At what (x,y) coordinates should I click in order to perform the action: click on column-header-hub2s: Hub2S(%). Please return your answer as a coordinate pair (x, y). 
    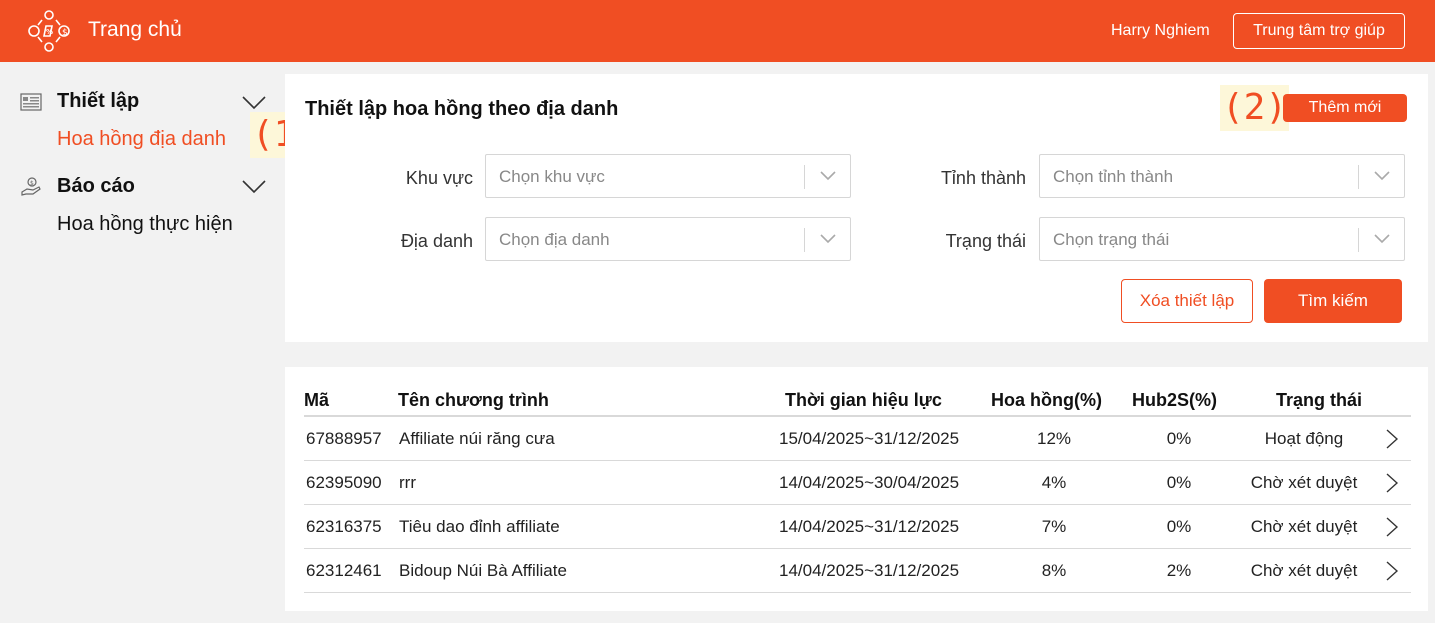
    Looking at the image, I should click on (1174, 400).